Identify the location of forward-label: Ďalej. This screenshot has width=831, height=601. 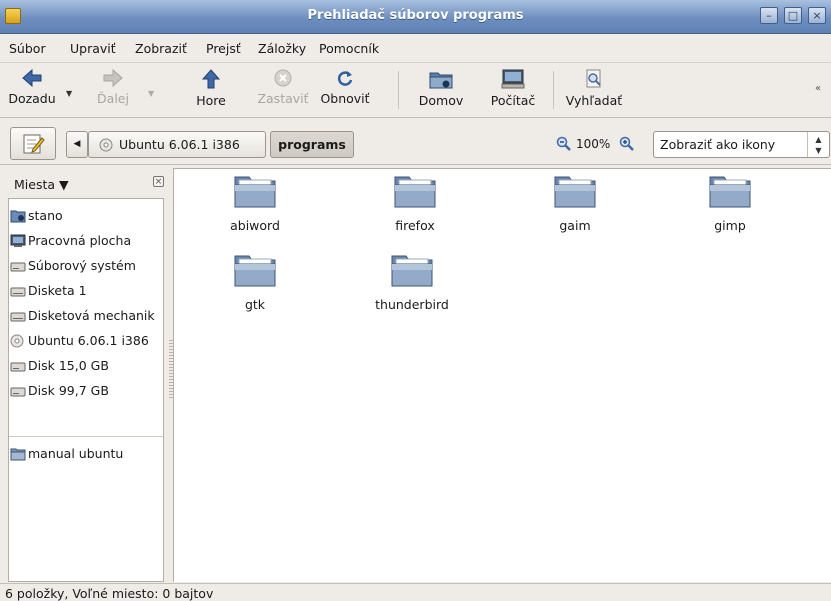
(113, 98).